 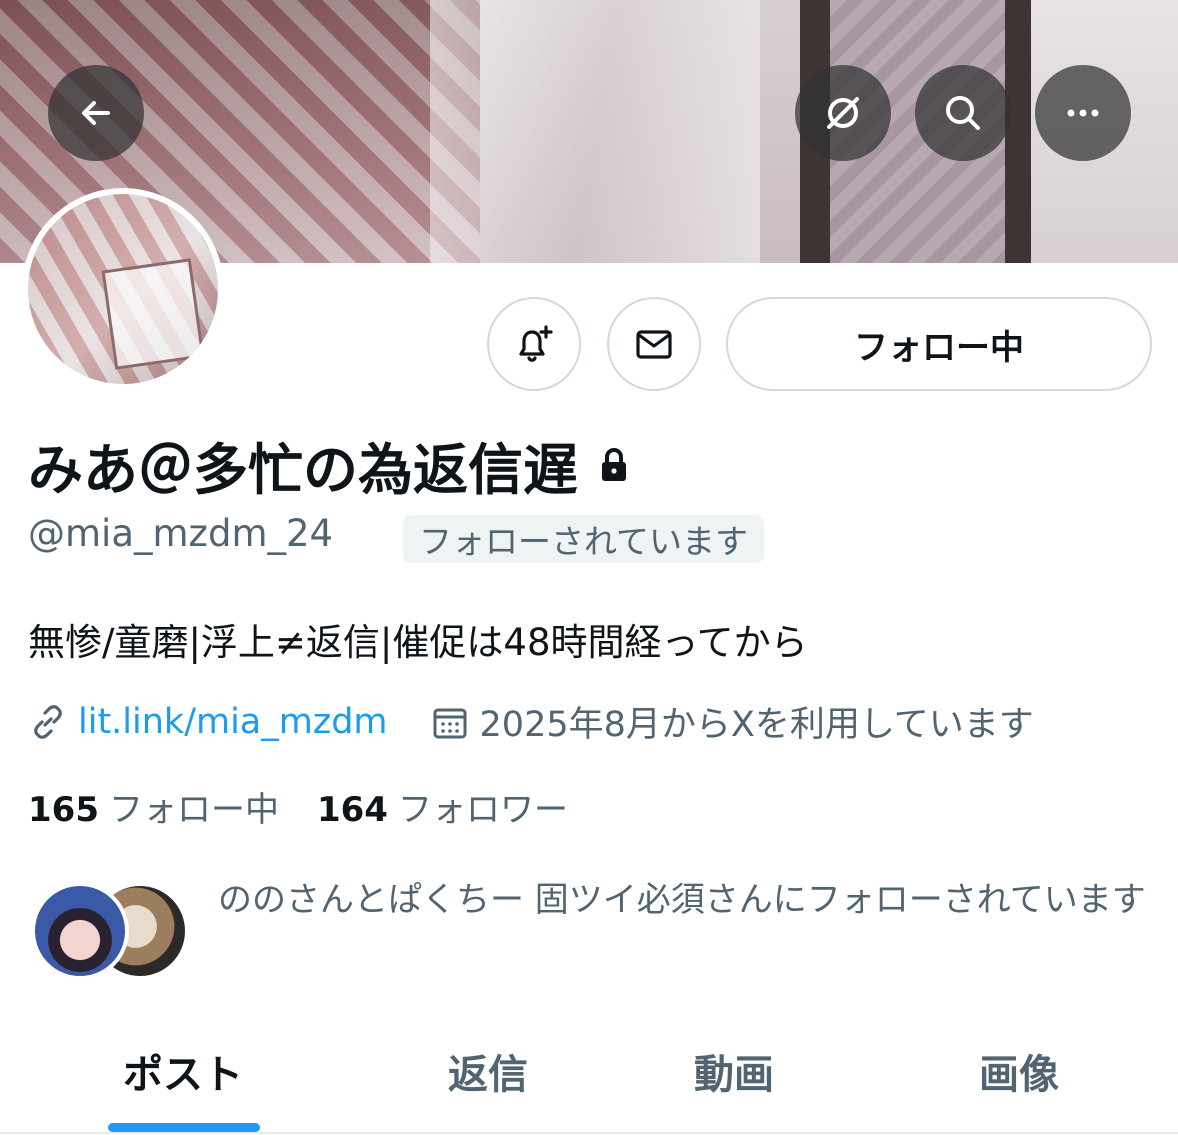 I want to click on avatar-art, so click(x=153, y=314).